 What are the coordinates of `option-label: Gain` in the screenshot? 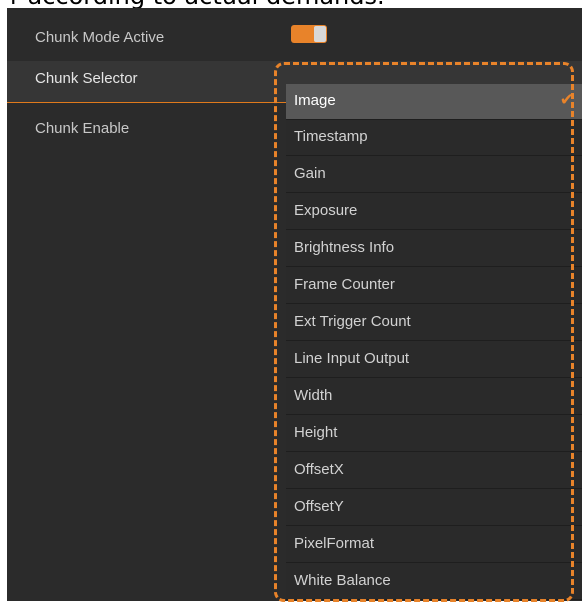 It's located at (310, 173).